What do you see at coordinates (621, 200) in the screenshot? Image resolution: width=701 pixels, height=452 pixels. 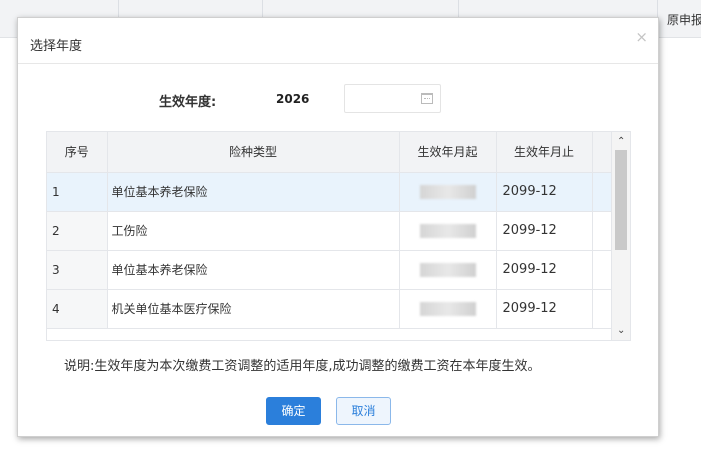 I see `scrollbar-thumb` at bounding box center [621, 200].